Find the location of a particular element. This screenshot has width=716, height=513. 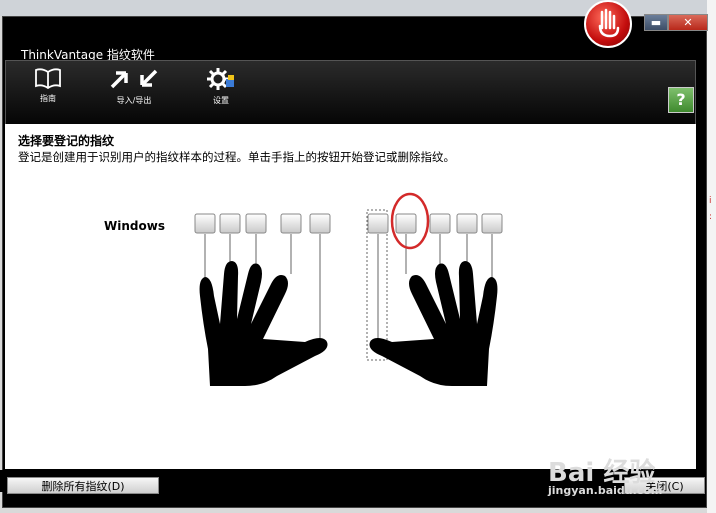

watermark-url: jingyan.baidu.com is located at coordinates (605, 490).